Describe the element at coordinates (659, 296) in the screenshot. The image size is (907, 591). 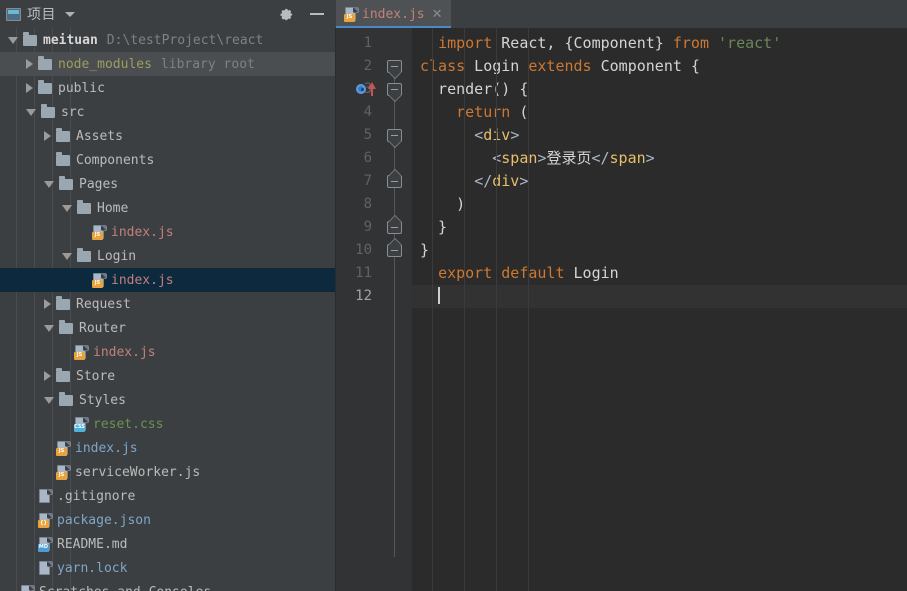
I see `code-line` at that location.